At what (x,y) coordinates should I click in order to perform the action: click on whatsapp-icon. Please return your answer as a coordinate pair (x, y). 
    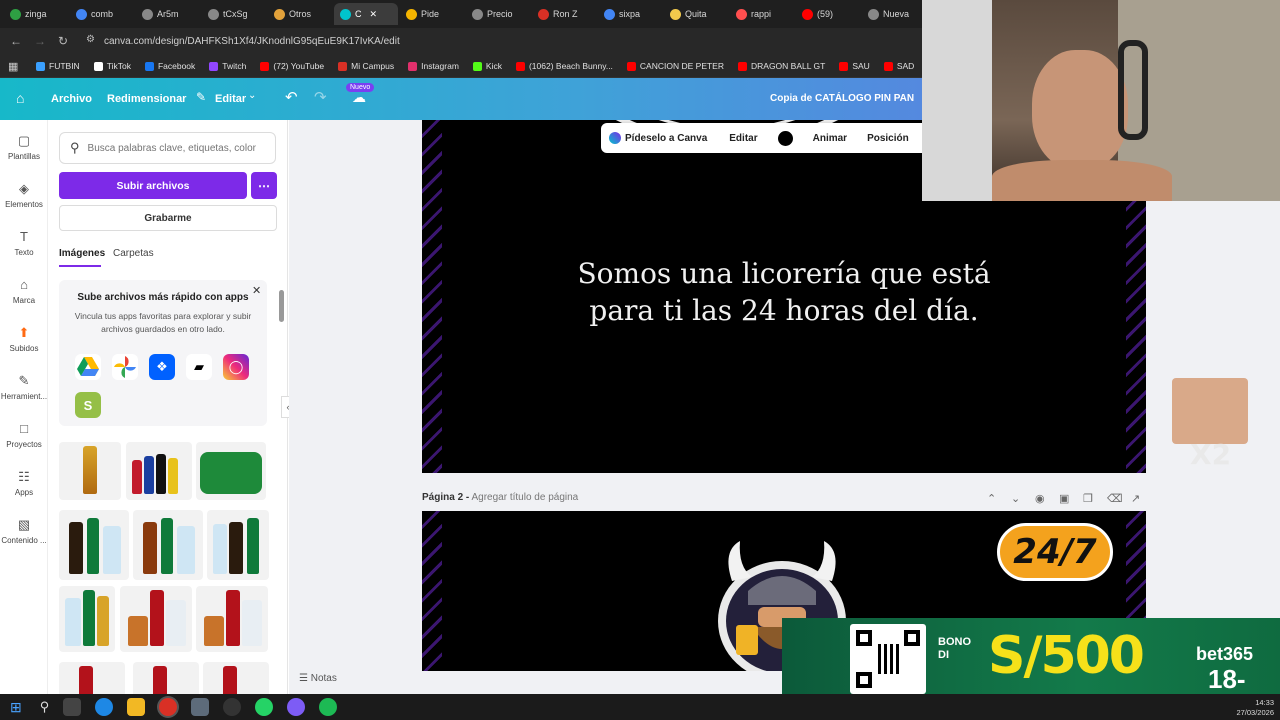
    Looking at the image, I should click on (264, 707).